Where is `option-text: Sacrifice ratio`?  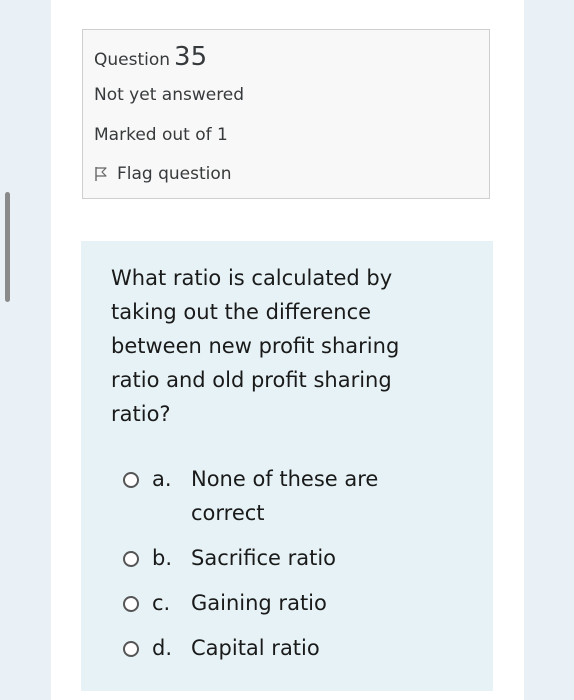 option-text: Sacrifice ratio is located at coordinates (264, 558).